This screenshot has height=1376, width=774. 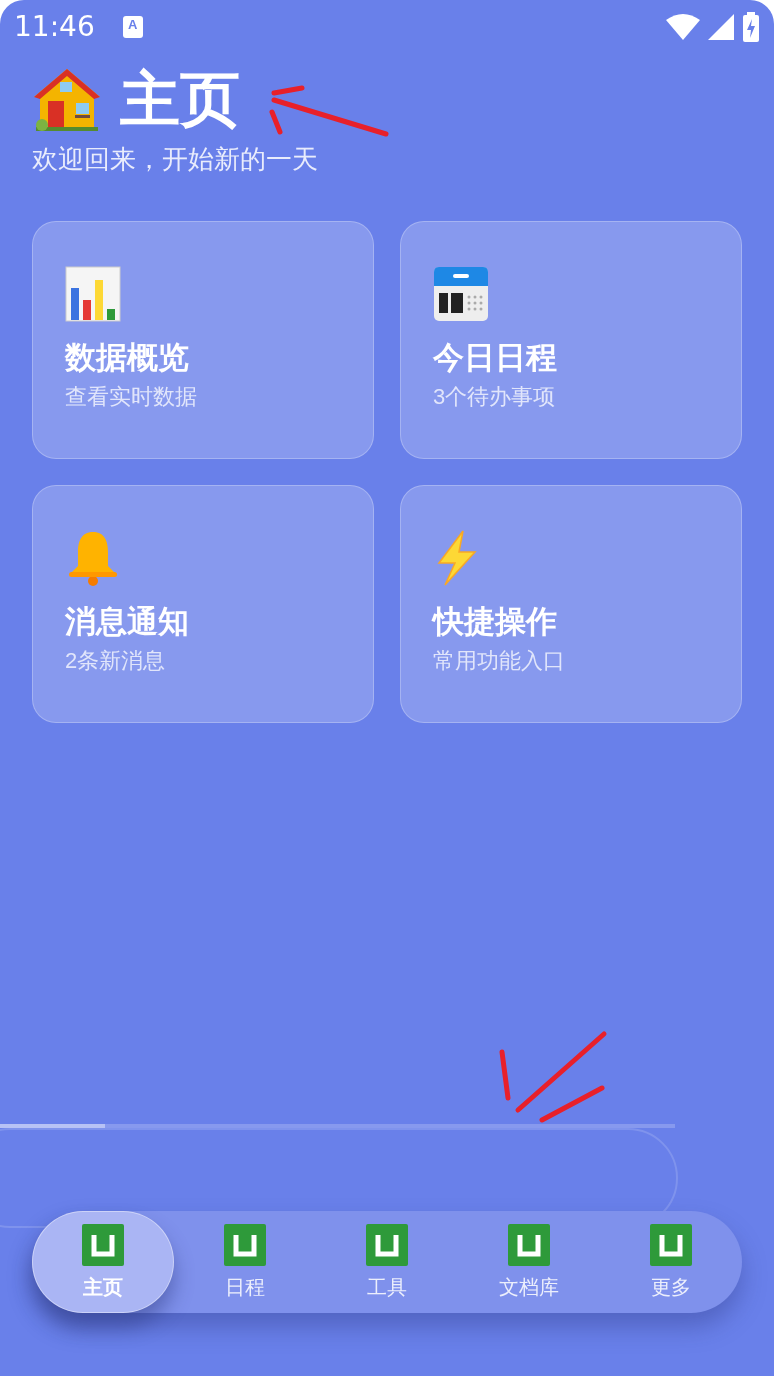 I want to click on card-title: 快捷操作, so click(x=495, y=622).